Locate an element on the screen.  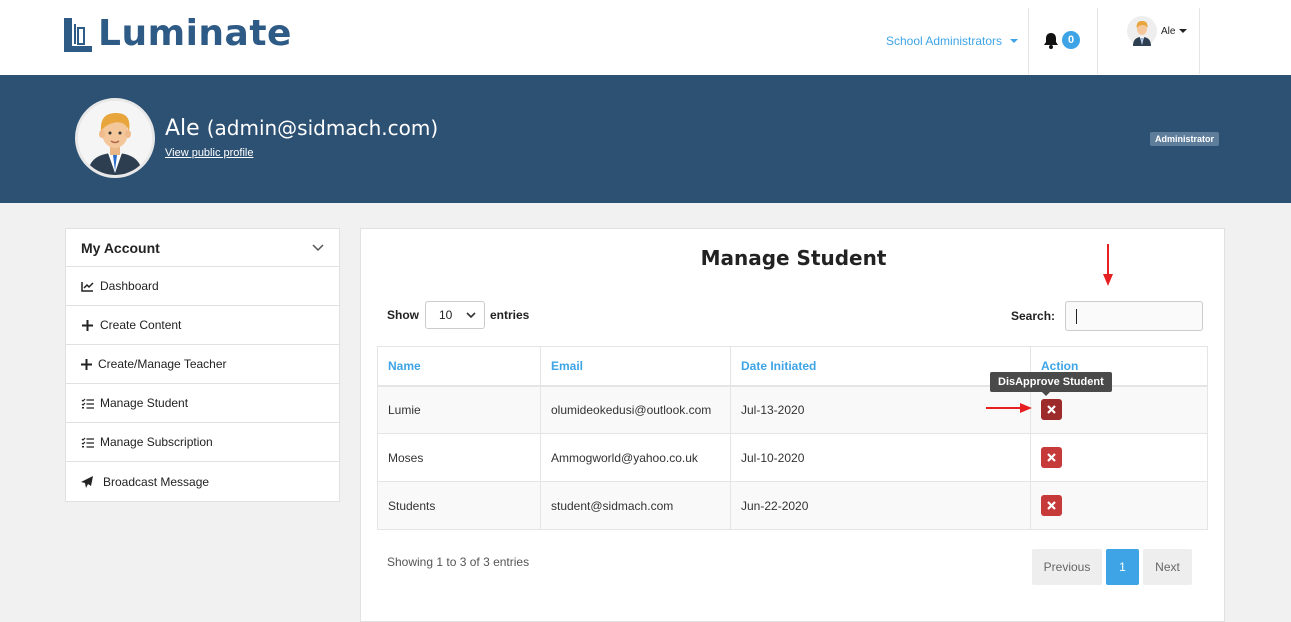
brand-name: Luminate is located at coordinates (195, 33).